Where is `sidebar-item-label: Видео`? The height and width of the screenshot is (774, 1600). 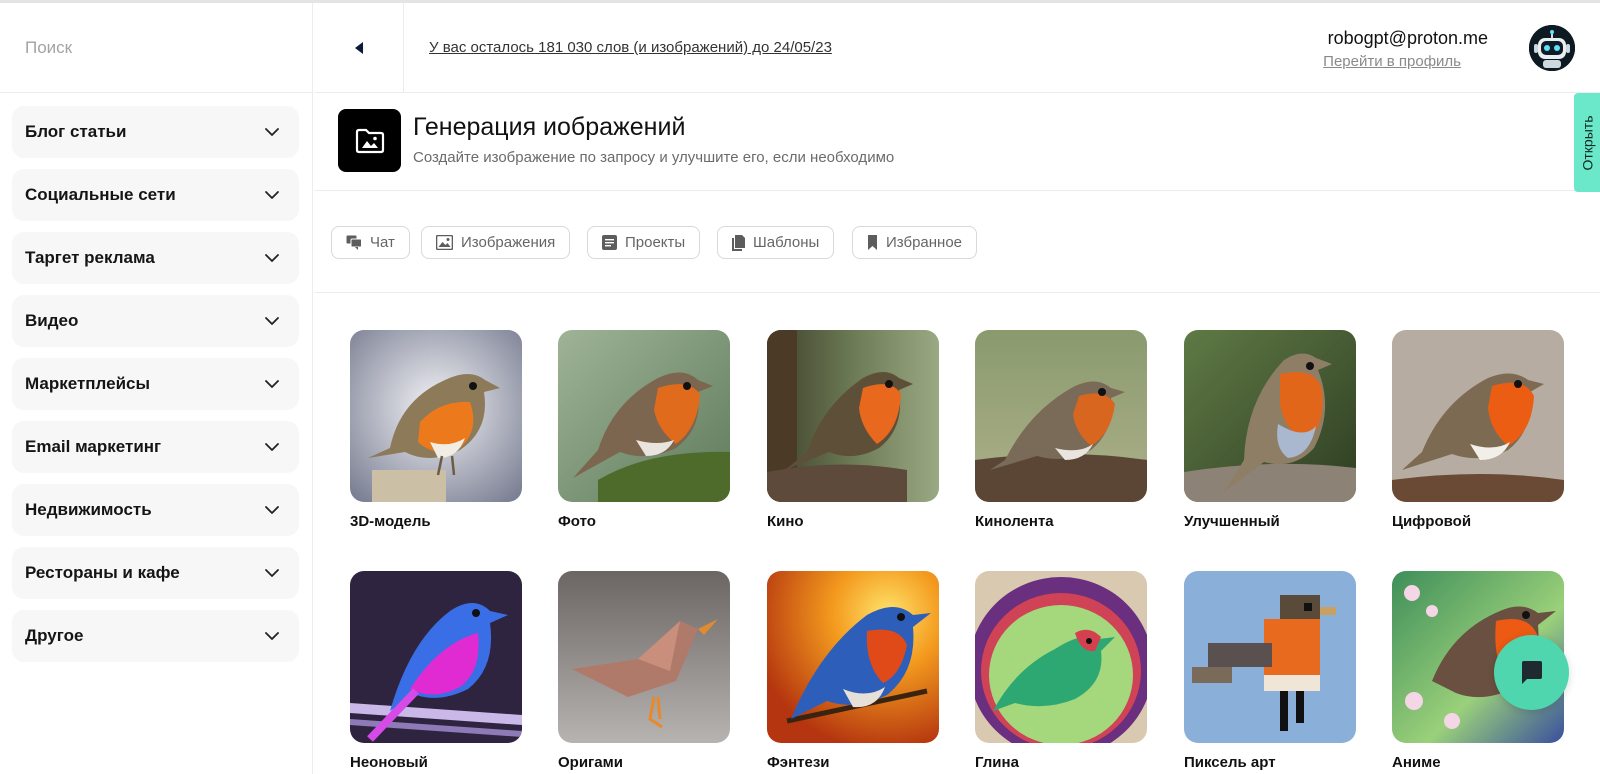 sidebar-item-label: Видео is located at coordinates (52, 320).